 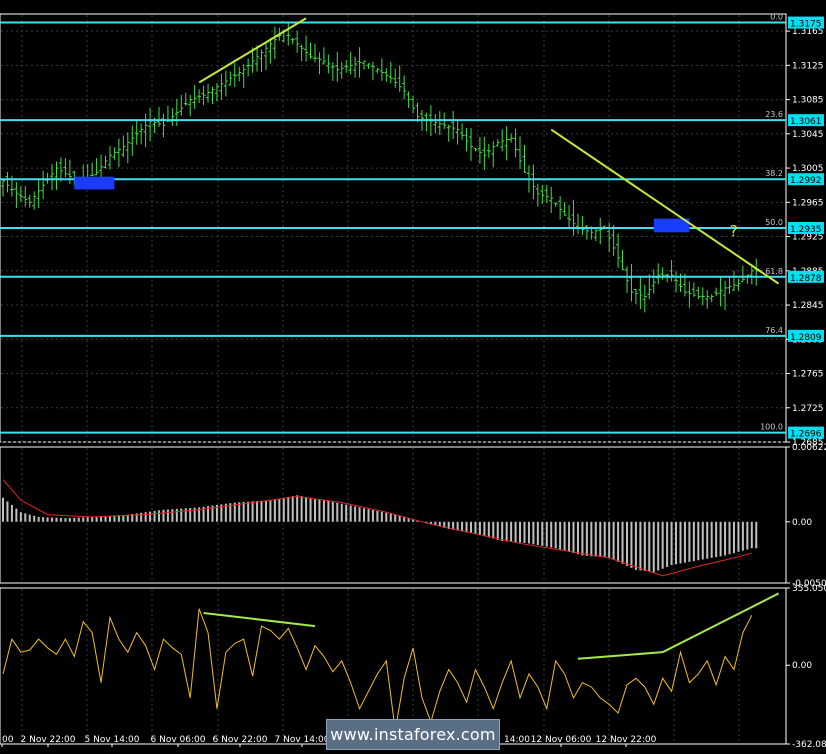 What do you see at coordinates (774, 114) in the screenshot?
I see `fib-level-pct: 23.6` at bounding box center [774, 114].